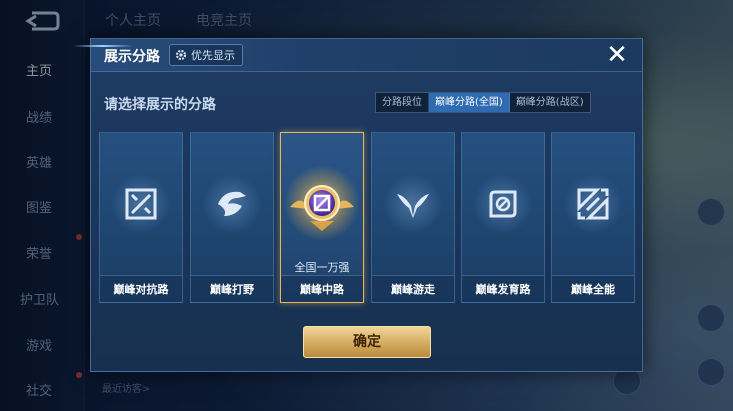 The height and width of the screenshot is (411, 733). I want to click on priority-display-button: 优先显示, so click(206, 55).